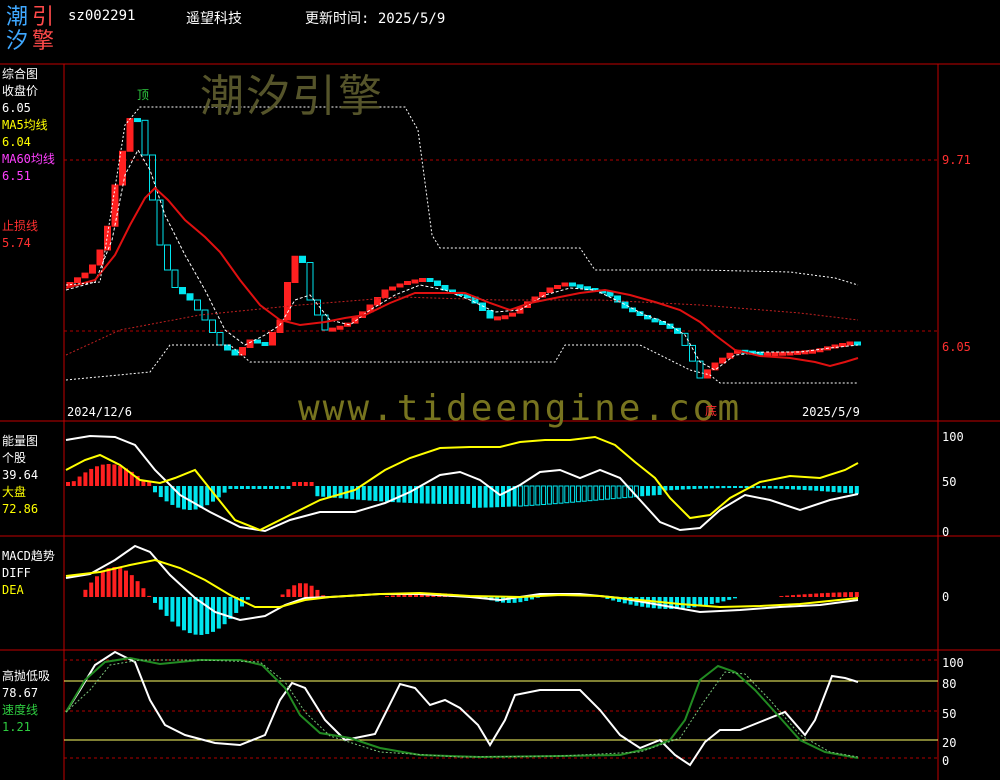 The image size is (1000, 780). What do you see at coordinates (16, 176) in the screenshot?
I see `ma60-value: 6.51` at bounding box center [16, 176].